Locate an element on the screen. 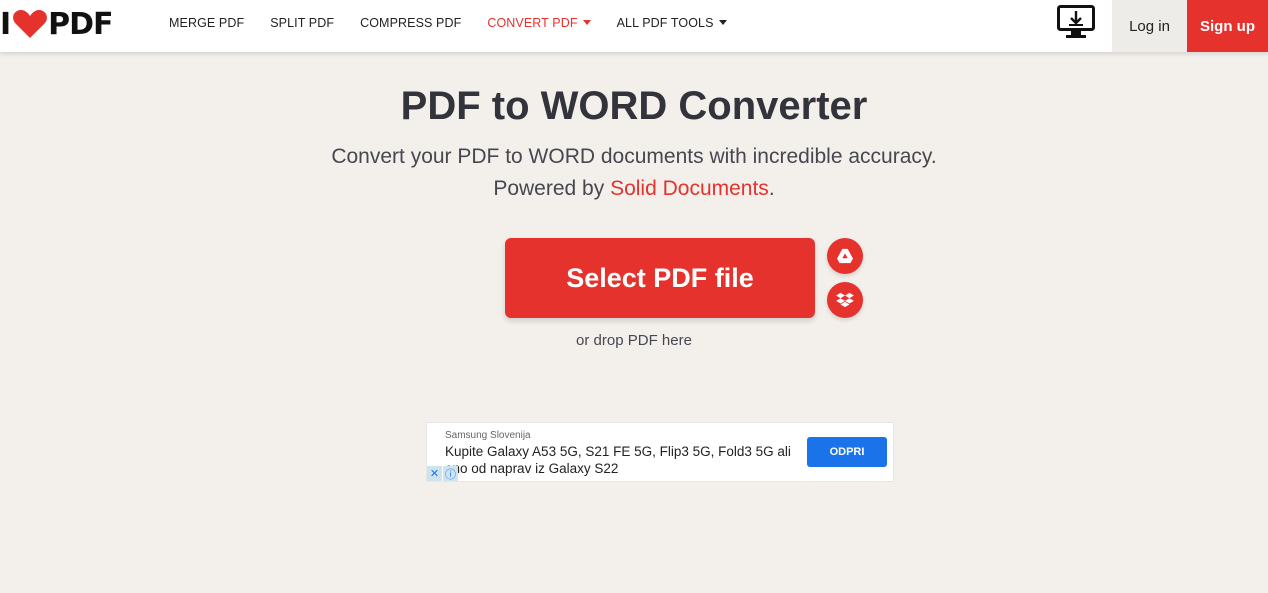 This screenshot has width=1268, height=593. dropbox-icon is located at coordinates (845, 300).